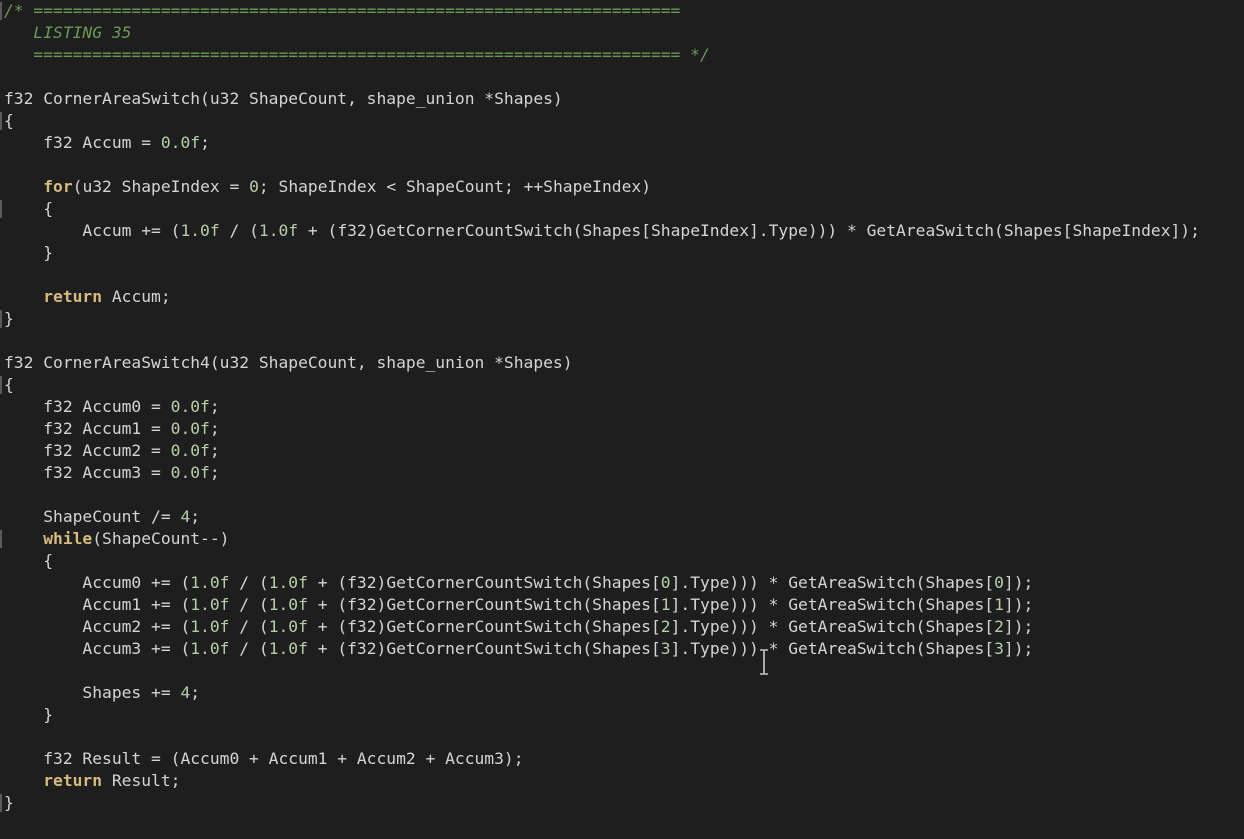 The height and width of the screenshot is (839, 1244). Describe the element at coordinates (999, 604) in the screenshot. I see `number-token: 1` at that location.